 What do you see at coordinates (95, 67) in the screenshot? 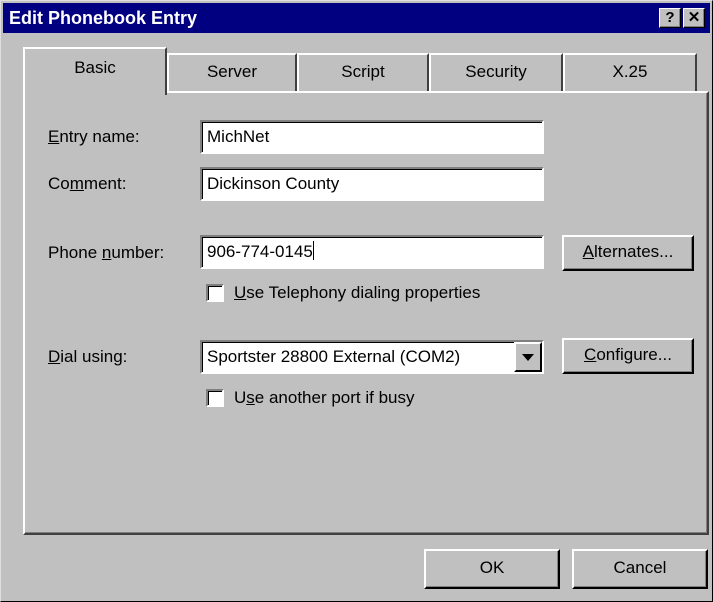
I see `tab-basic-label: Basic` at bounding box center [95, 67].